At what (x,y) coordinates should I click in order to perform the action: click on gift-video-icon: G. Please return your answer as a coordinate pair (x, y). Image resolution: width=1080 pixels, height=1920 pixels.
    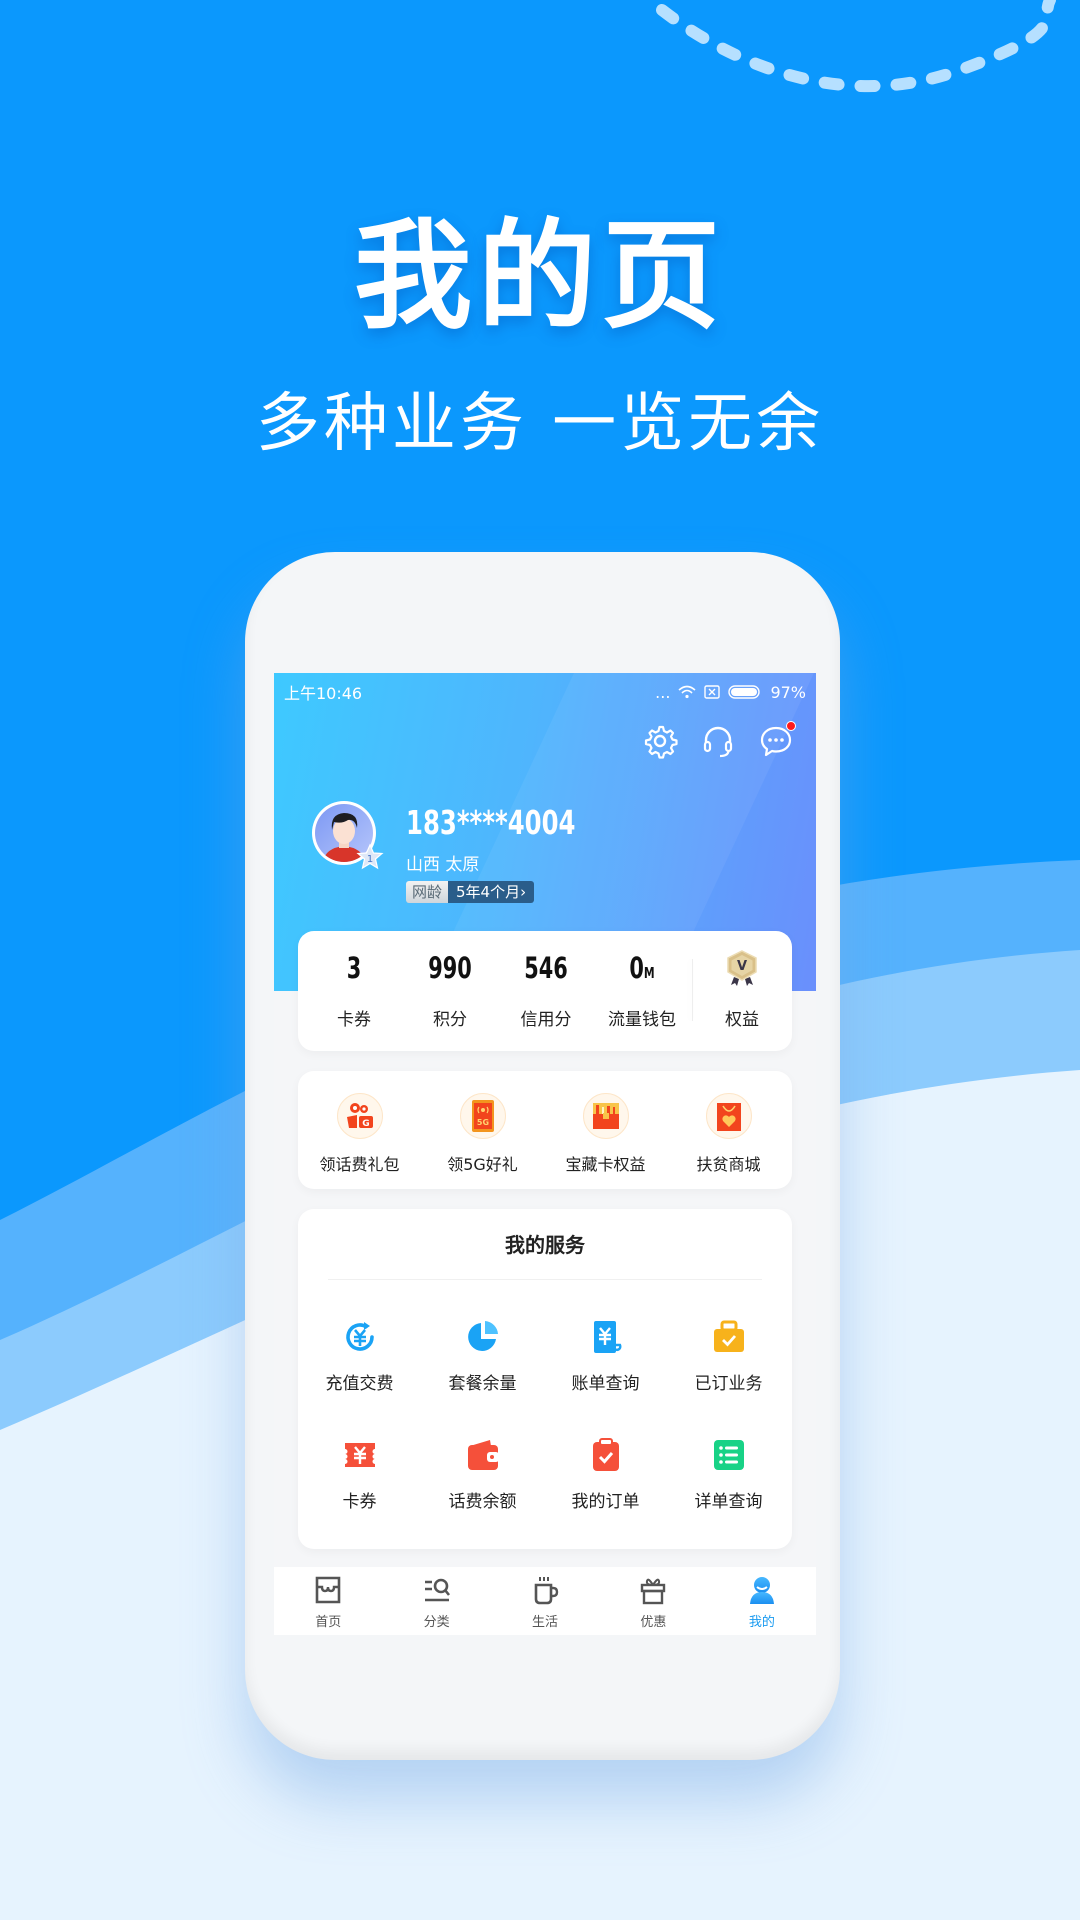
    Looking at the image, I should click on (360, 1116).